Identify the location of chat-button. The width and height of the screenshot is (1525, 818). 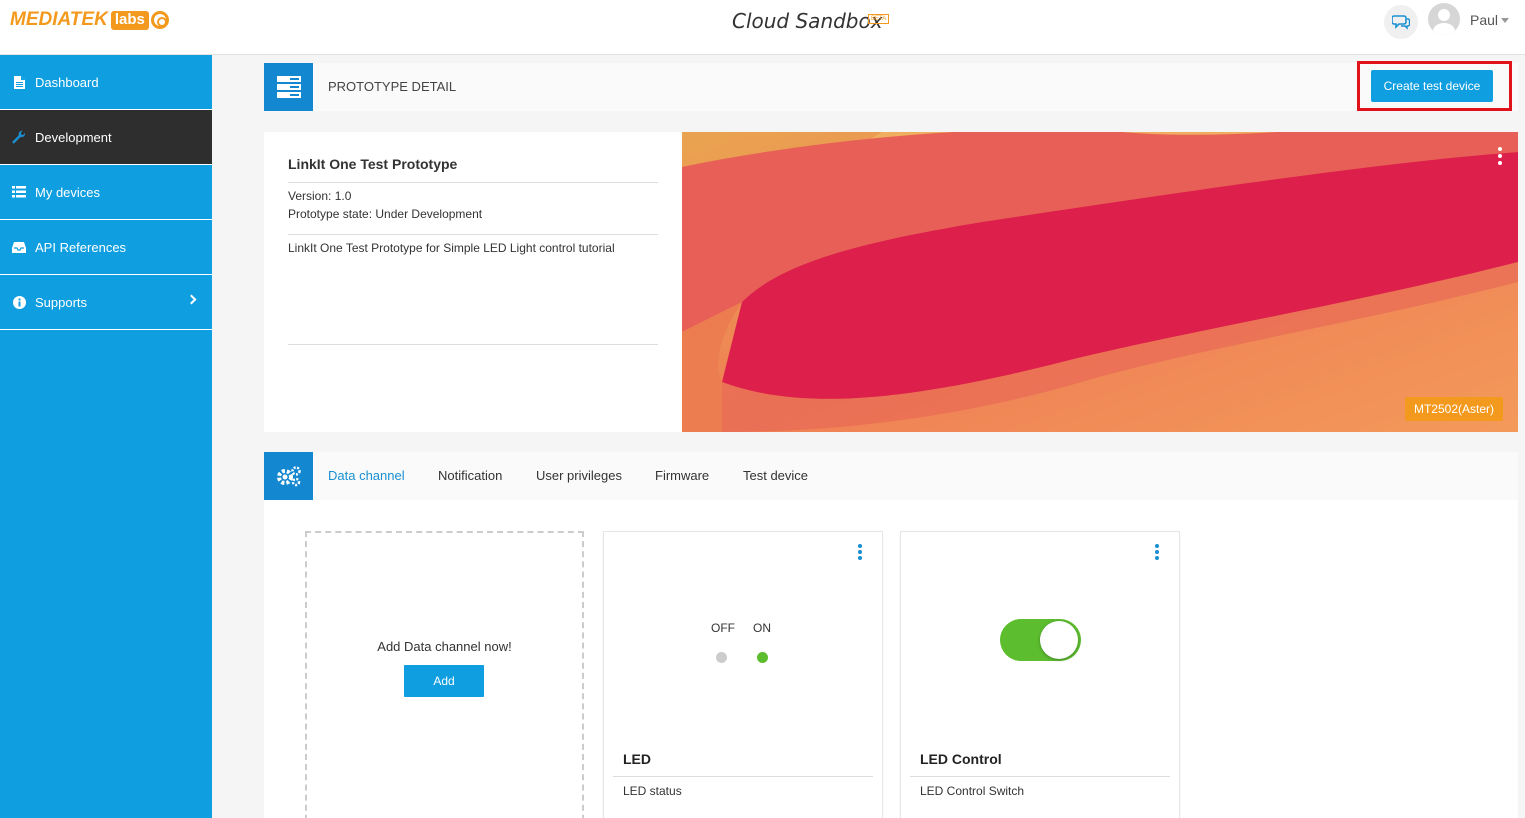
(1401, 22).